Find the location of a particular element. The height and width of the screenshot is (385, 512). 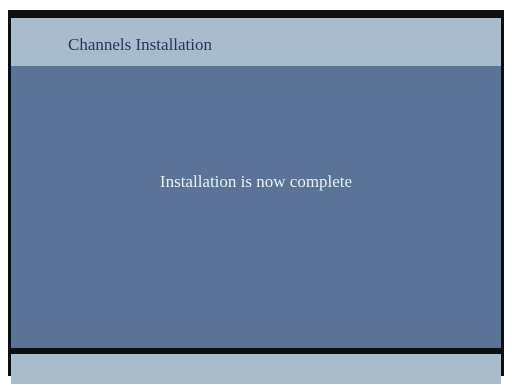

installation-complete-message: Installation is now complete is located at coordinates (256, 181).